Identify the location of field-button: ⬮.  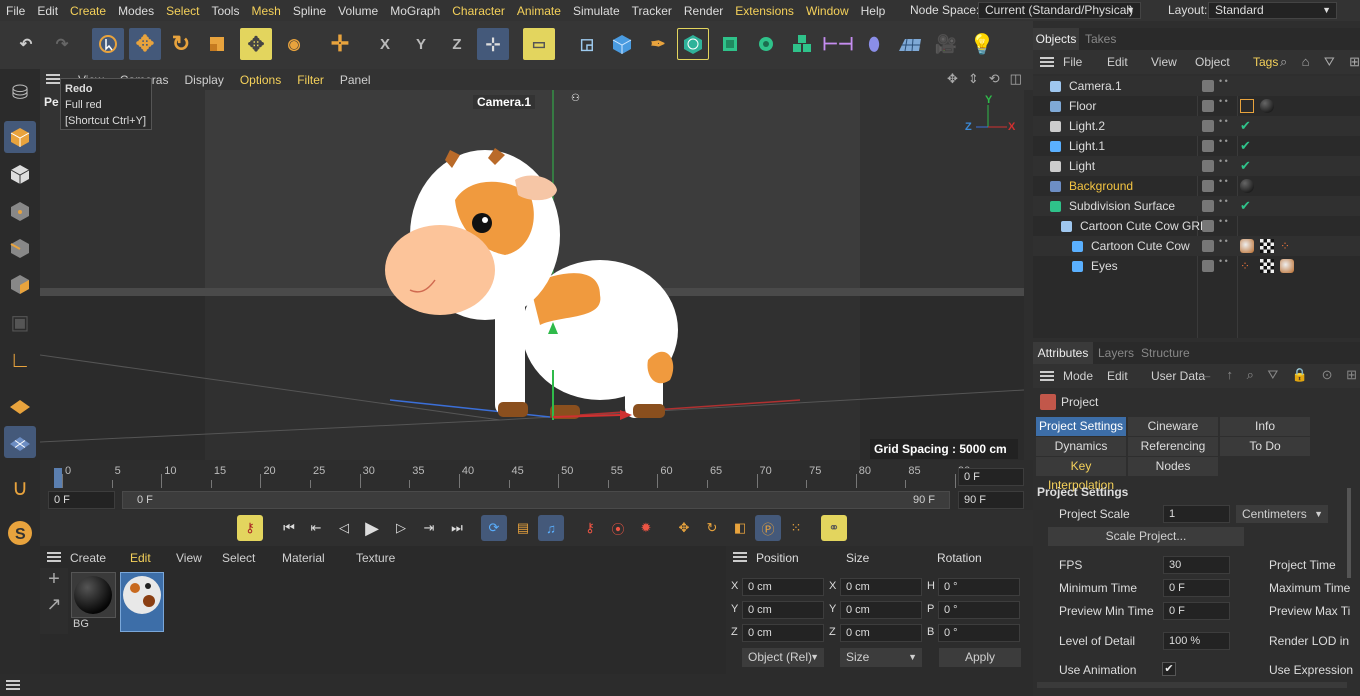
(874, 44).